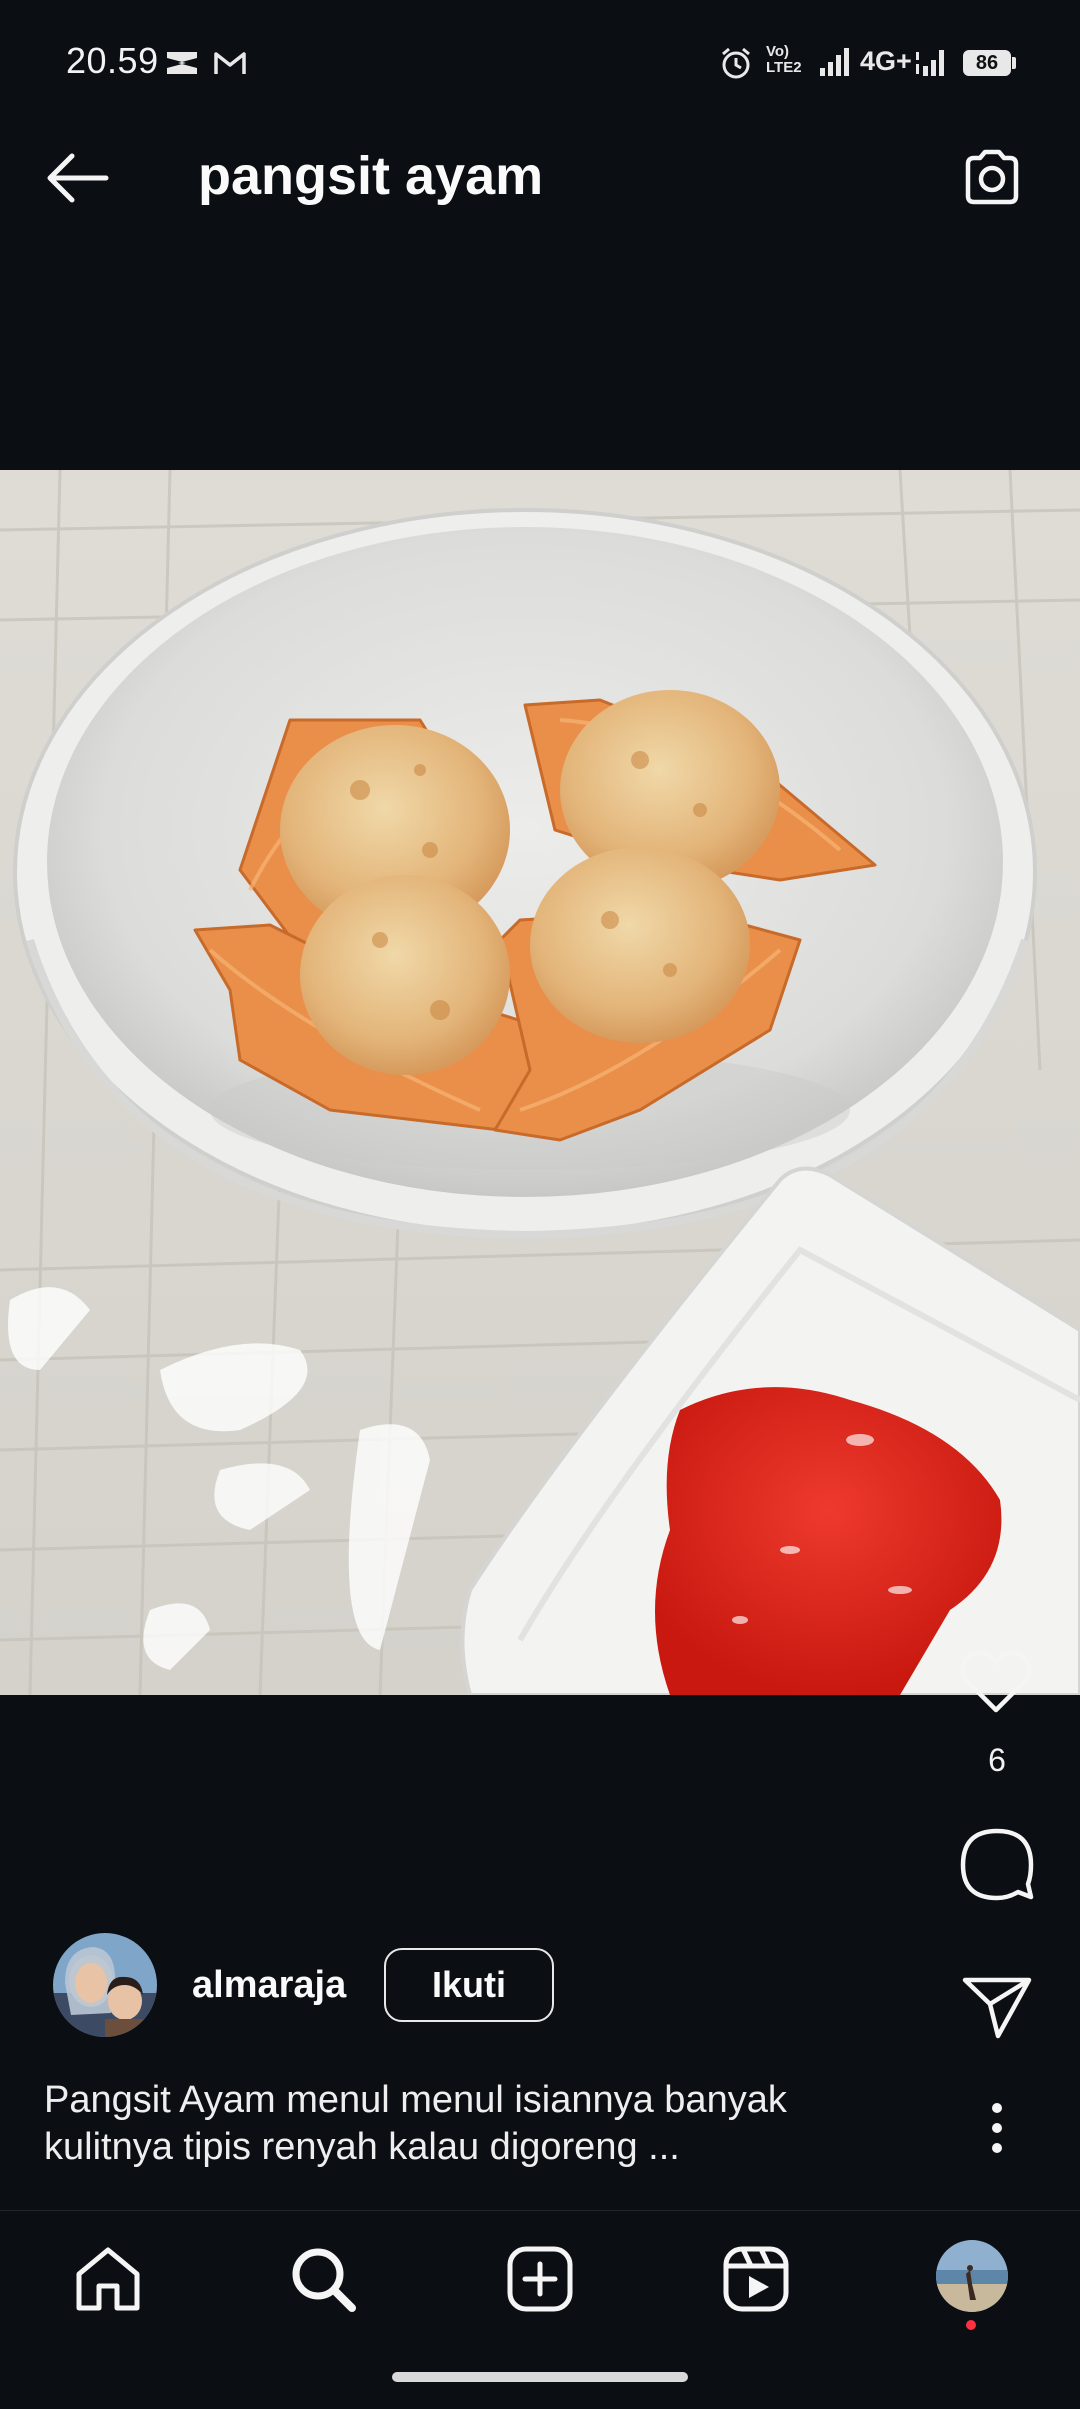 This screenshot has width=1080, height=2409. Describe the element at coordinates (834, 62) in the screenshot. I see `signal-icon-sim1` at that location.